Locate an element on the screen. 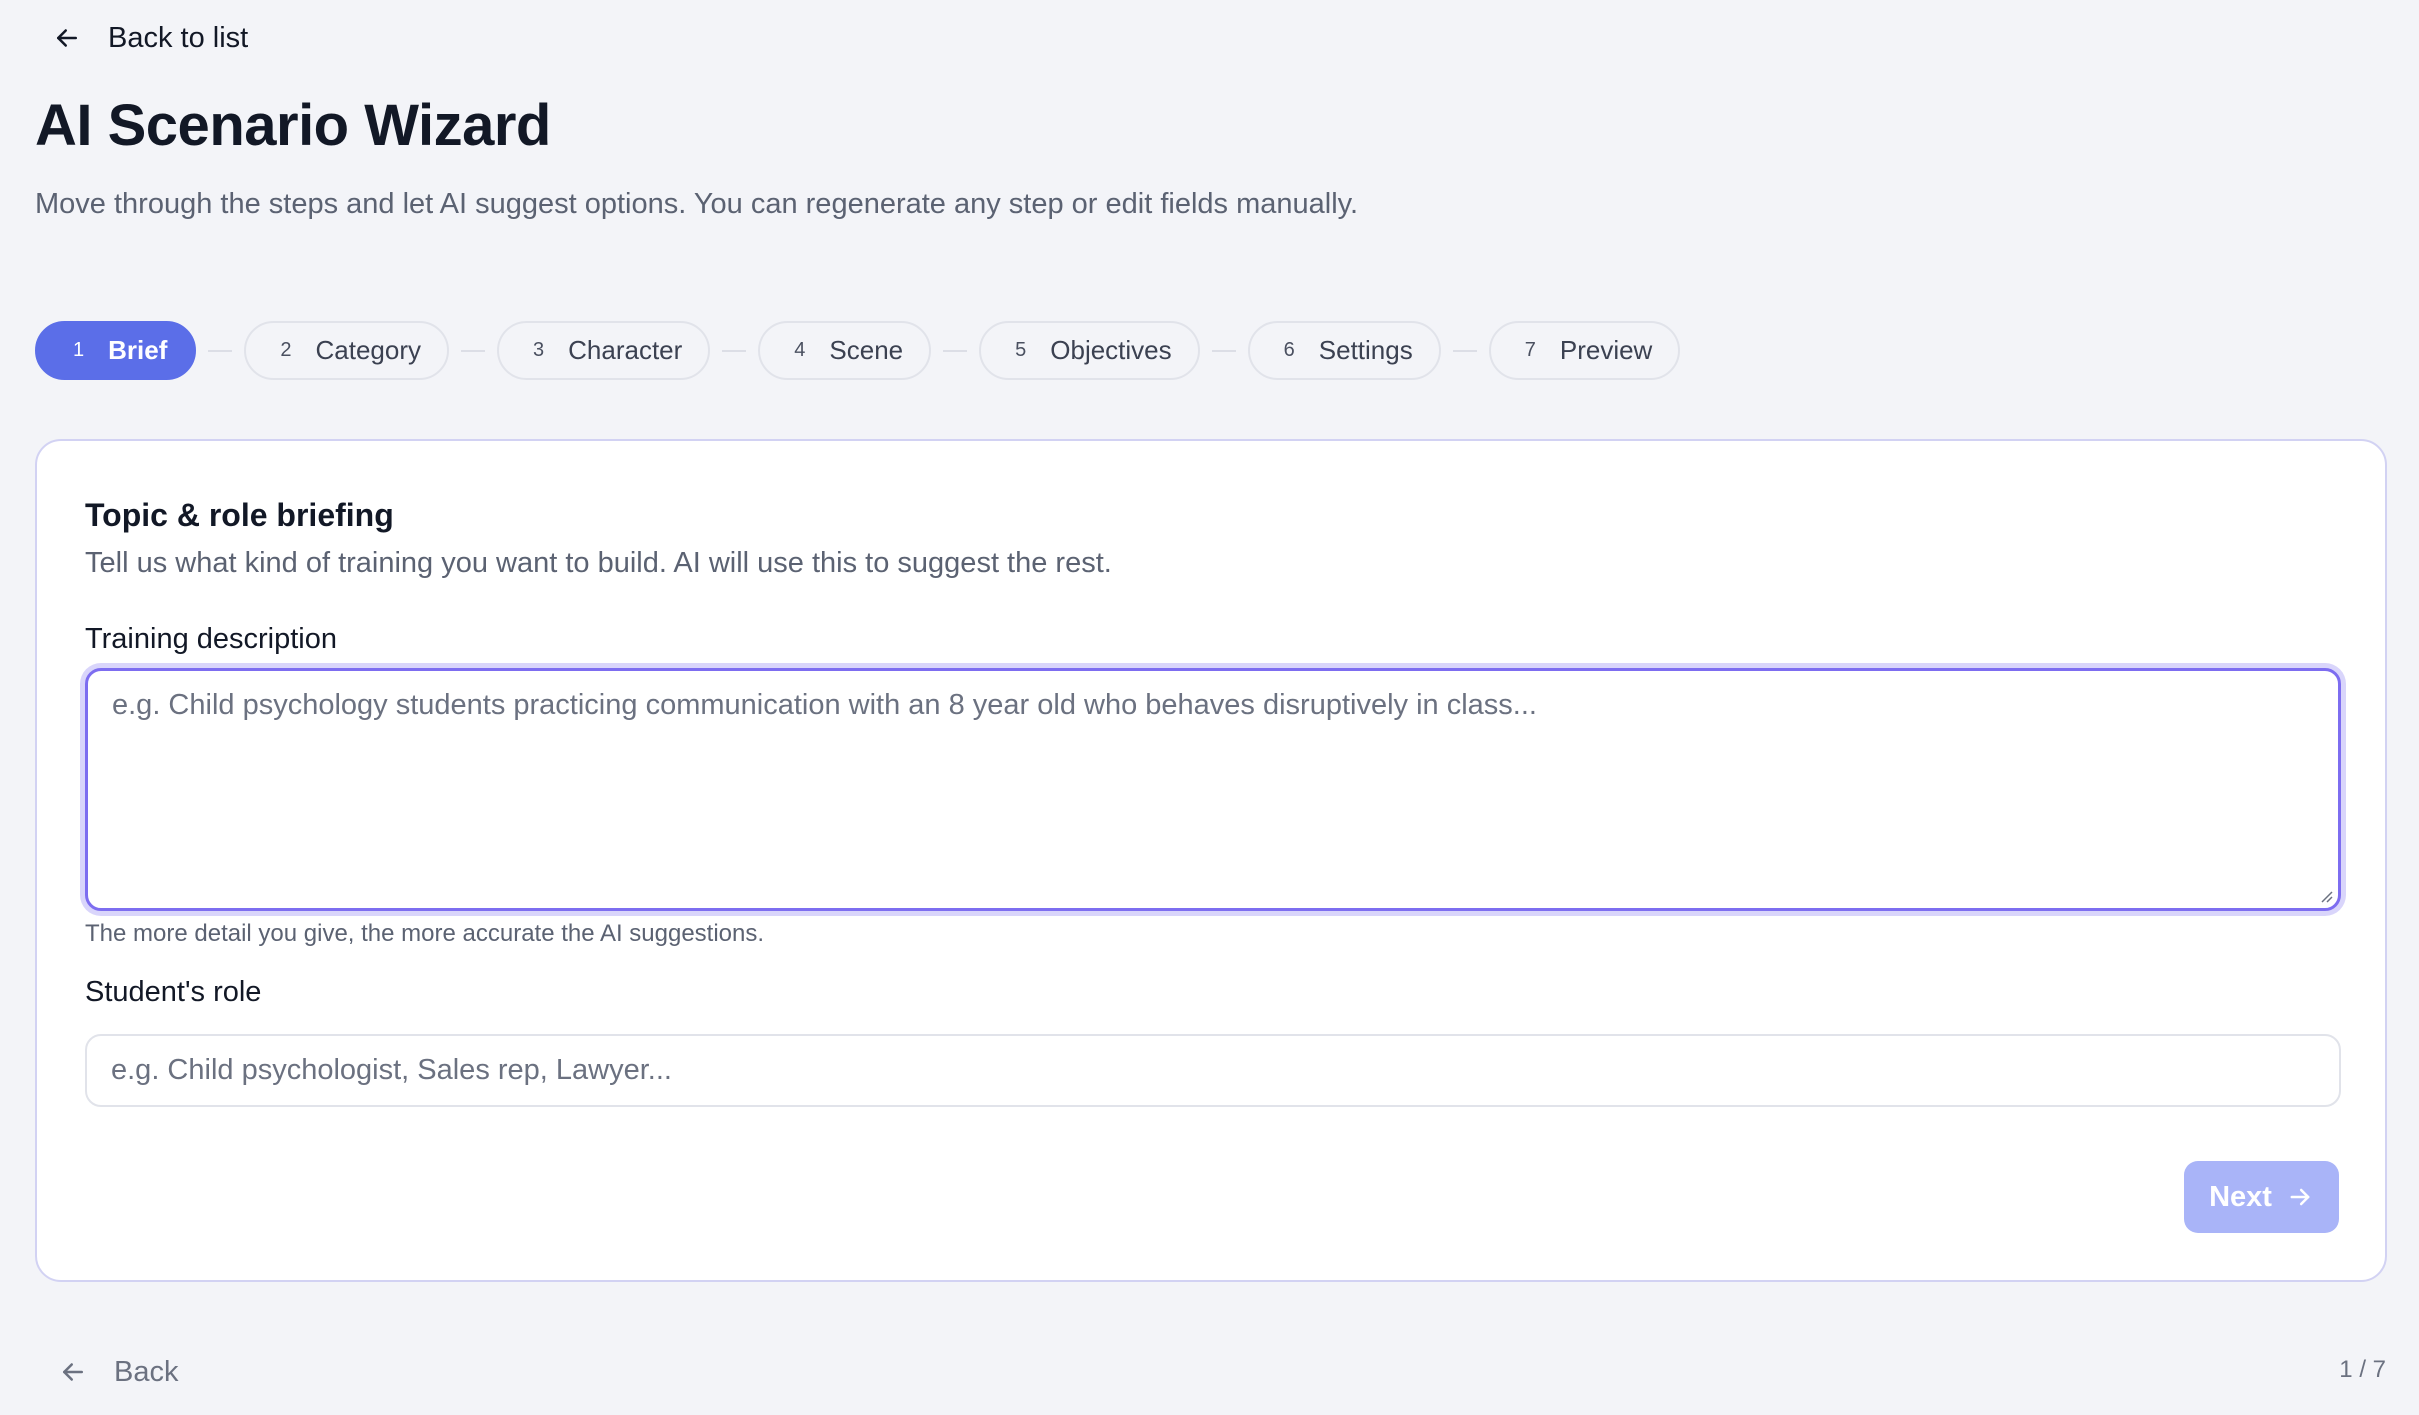 The width and height of the screenshot is (2419, 1415). step-label: Brief is located at coordinates (138, 350).